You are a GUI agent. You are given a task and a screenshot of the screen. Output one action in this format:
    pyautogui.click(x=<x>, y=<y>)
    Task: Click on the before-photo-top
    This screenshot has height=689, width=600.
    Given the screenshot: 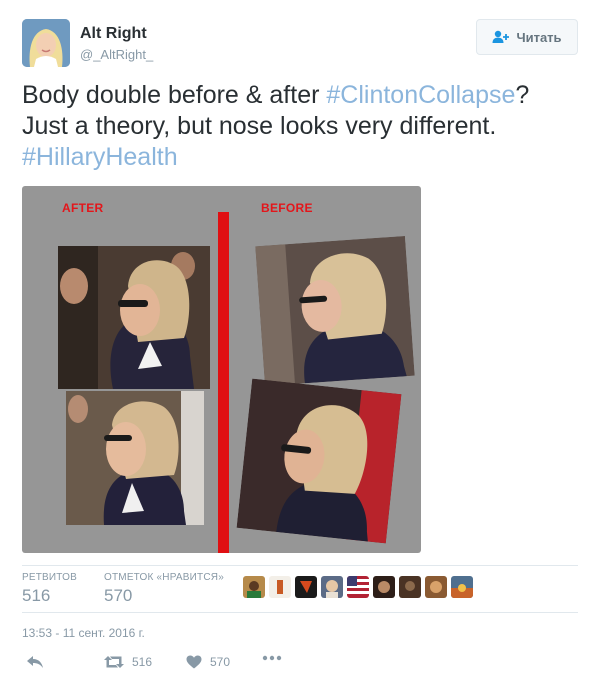 What is the action you would take?
    pyautogui.click(x=335, y=311)
    